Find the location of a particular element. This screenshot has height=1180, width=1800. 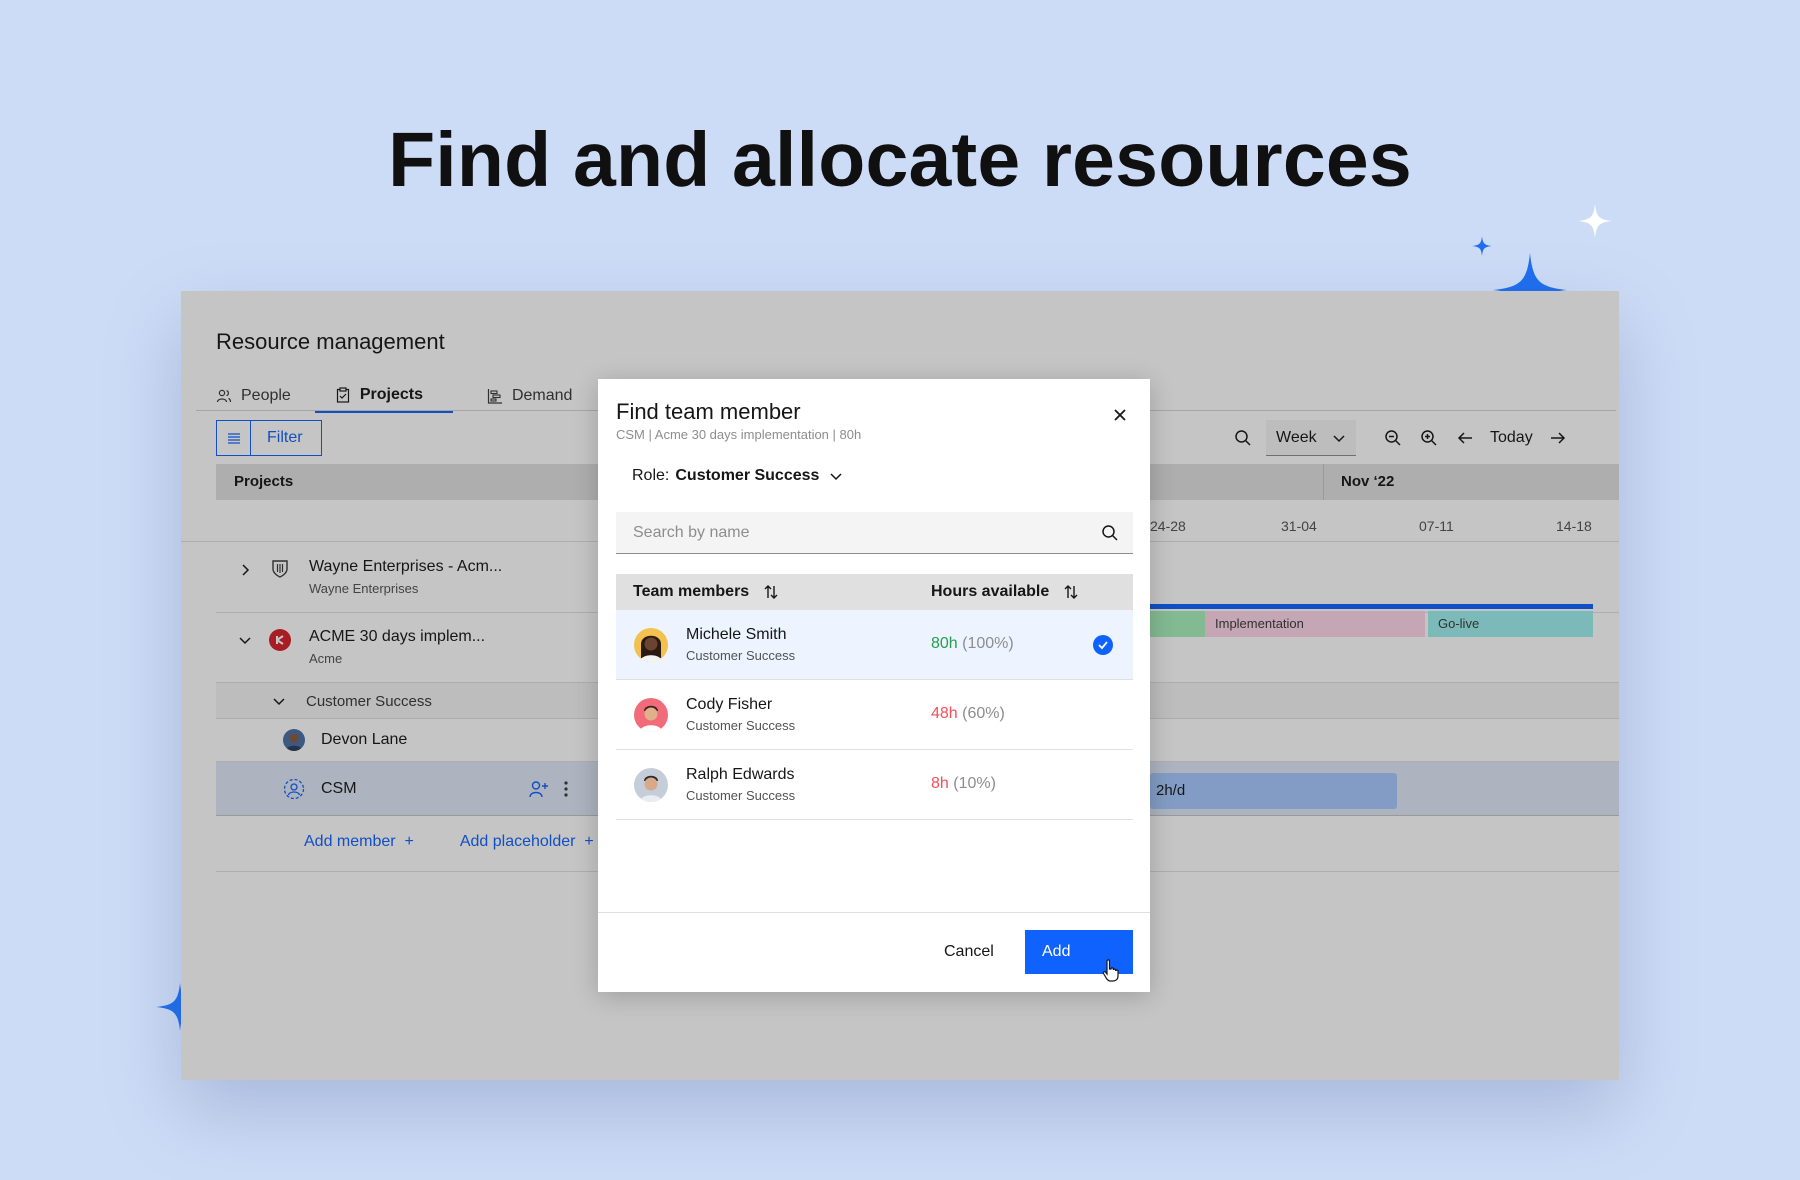

table-header: Team members Hours available is located at coordinates (874, 592).